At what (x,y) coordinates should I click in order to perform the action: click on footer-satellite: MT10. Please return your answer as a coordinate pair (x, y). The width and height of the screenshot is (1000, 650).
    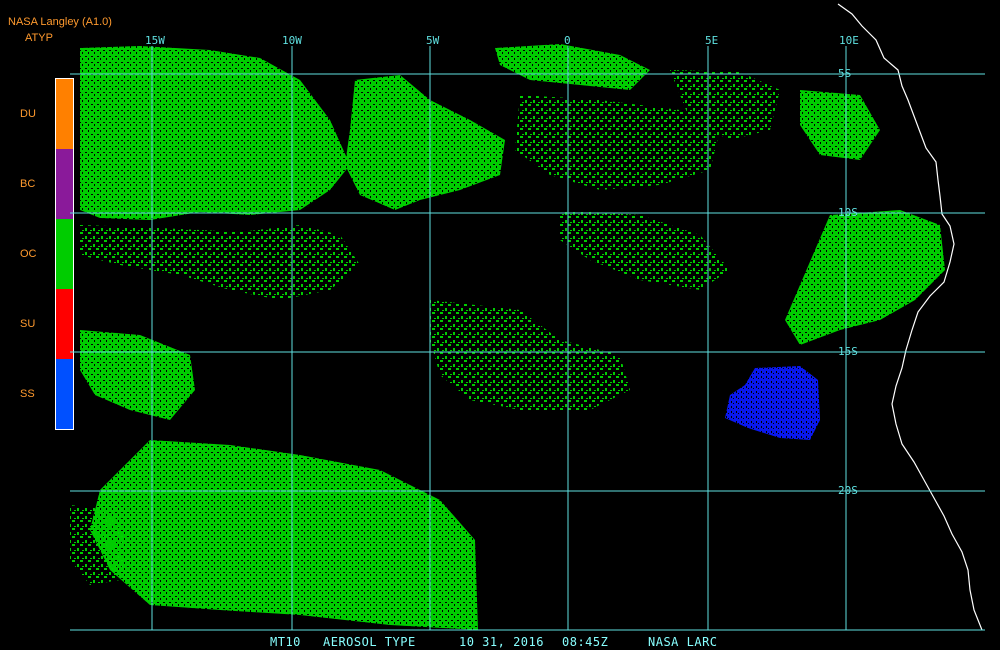
    Looking at the image, I should click on (285, 642).